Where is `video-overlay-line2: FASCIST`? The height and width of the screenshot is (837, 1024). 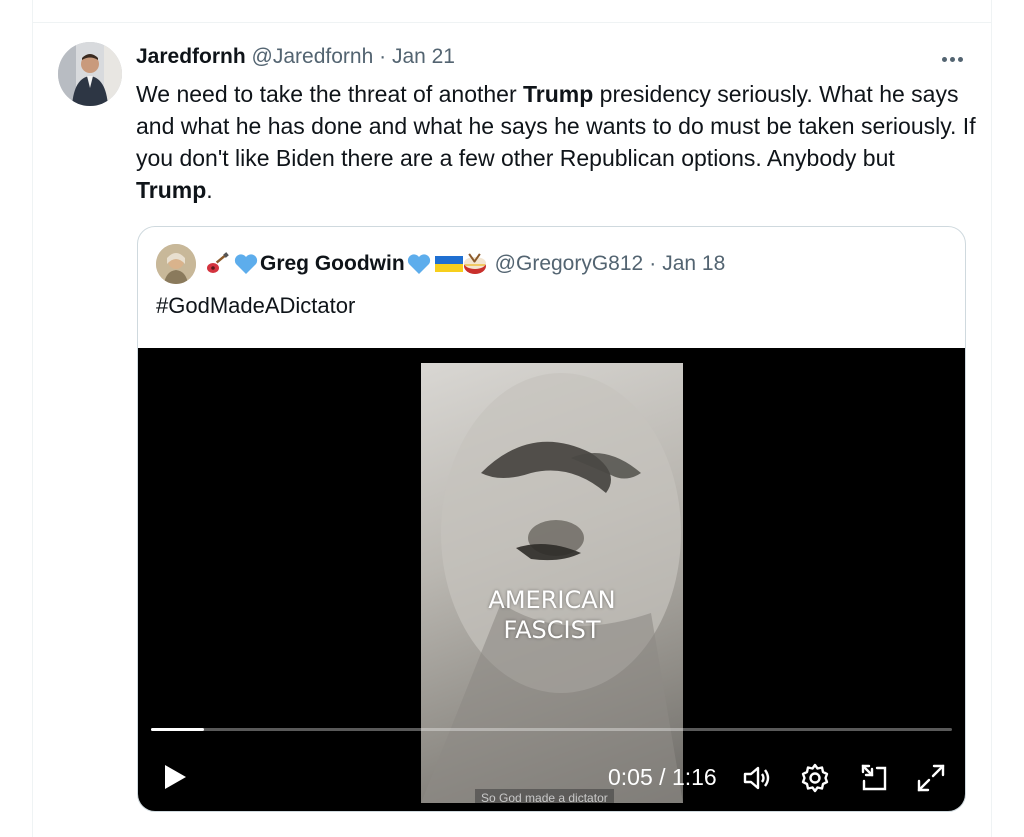
video-overlay-line2: FASCIST is located at coordinates (552, 630).